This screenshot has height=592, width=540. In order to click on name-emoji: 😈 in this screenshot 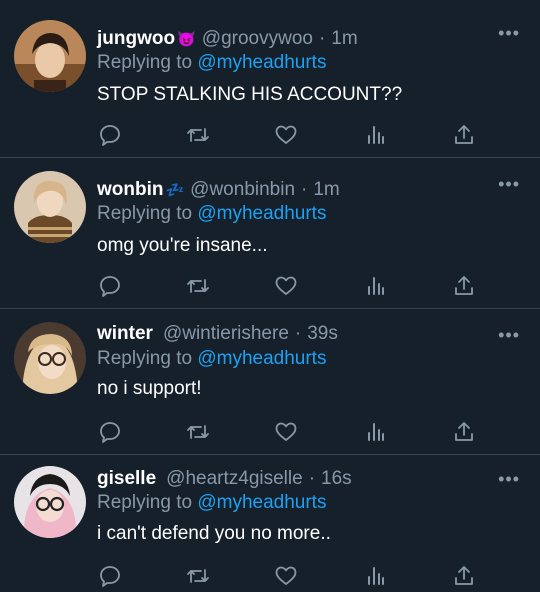, I will do `click(186, 39)`.